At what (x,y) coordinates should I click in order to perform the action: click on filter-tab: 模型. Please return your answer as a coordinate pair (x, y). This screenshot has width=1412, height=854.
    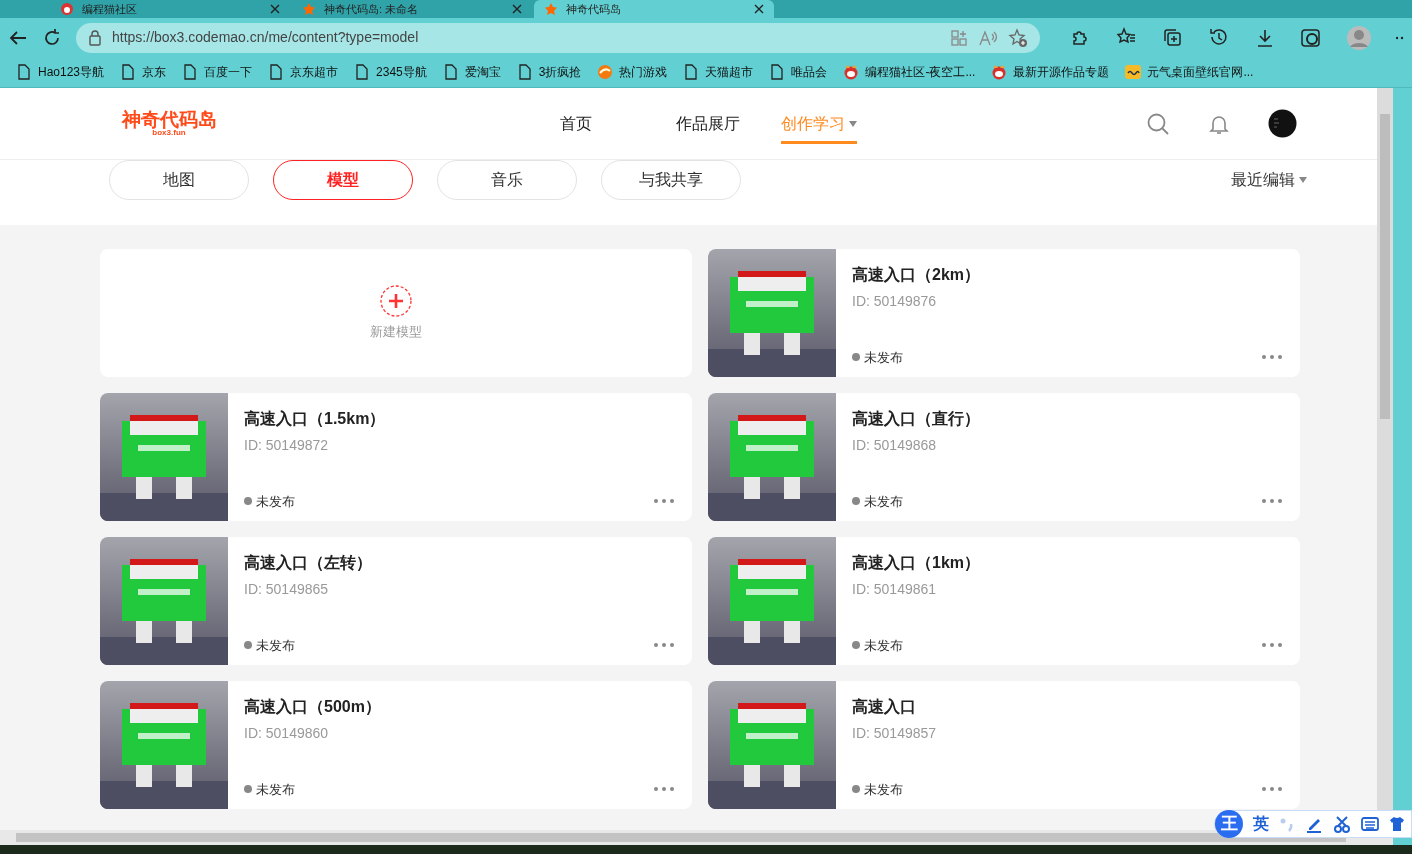
    Looking at the image, I should click on (343, 180).